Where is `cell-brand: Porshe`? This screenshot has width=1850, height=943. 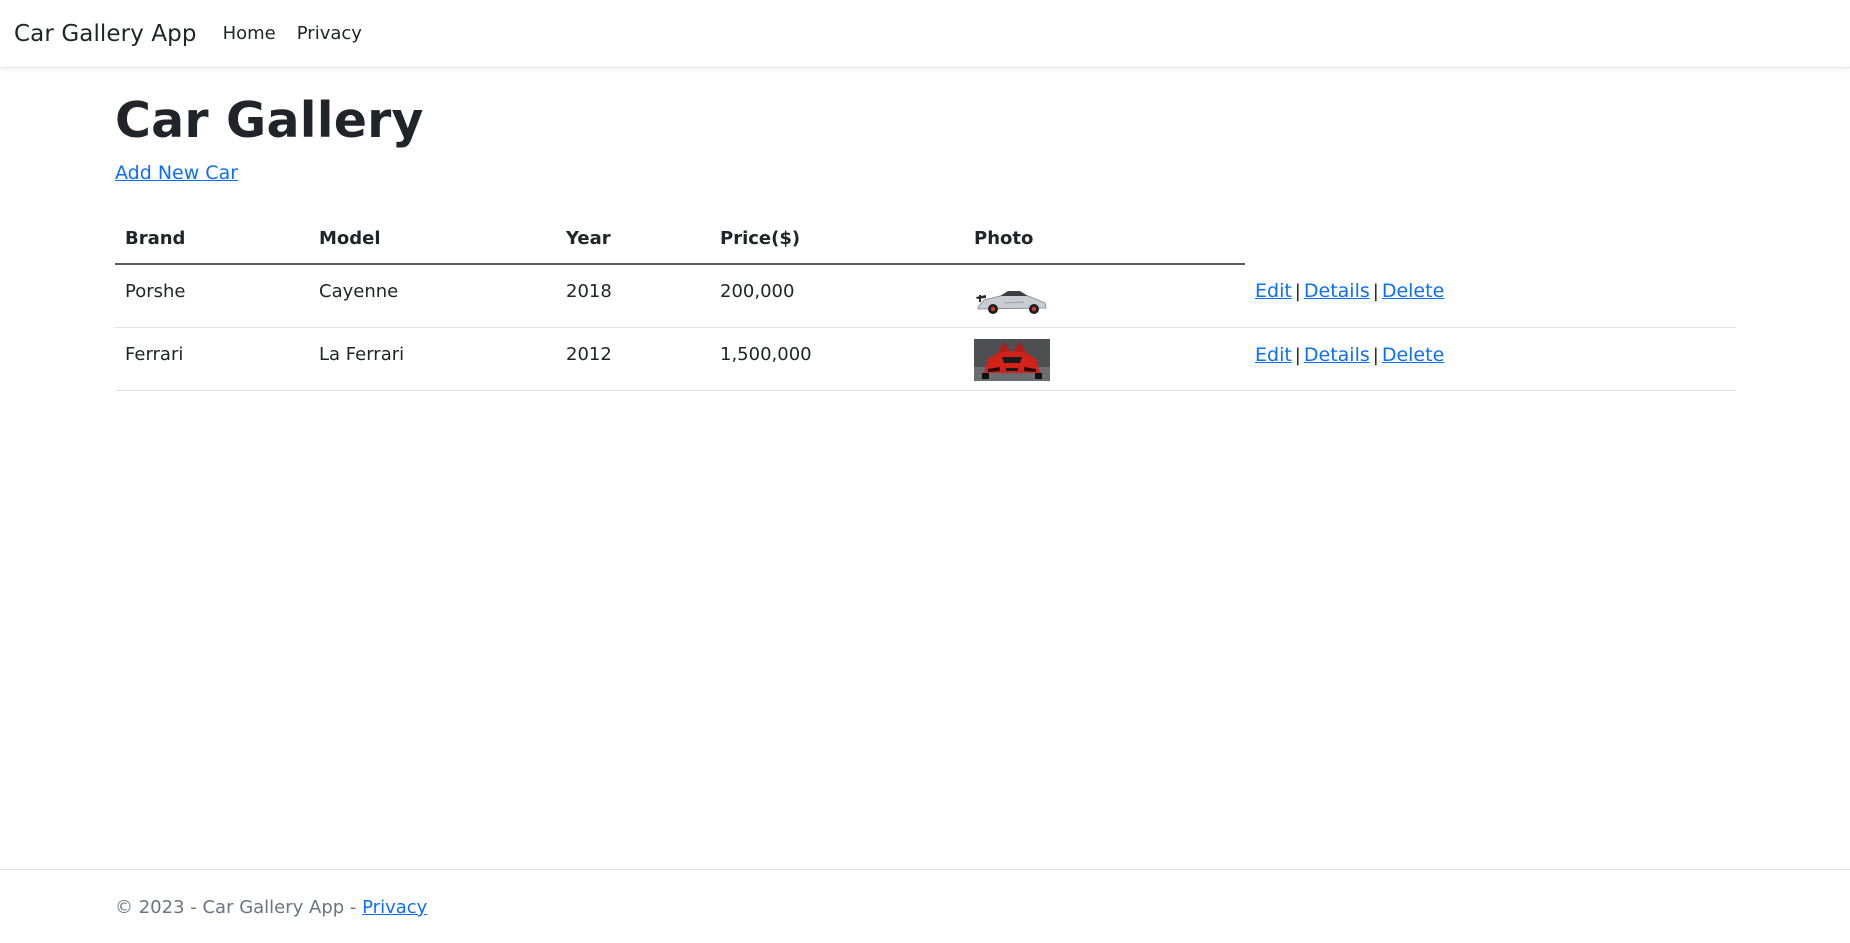 cell-brand: Porshe is located at coordinates (212, 296).